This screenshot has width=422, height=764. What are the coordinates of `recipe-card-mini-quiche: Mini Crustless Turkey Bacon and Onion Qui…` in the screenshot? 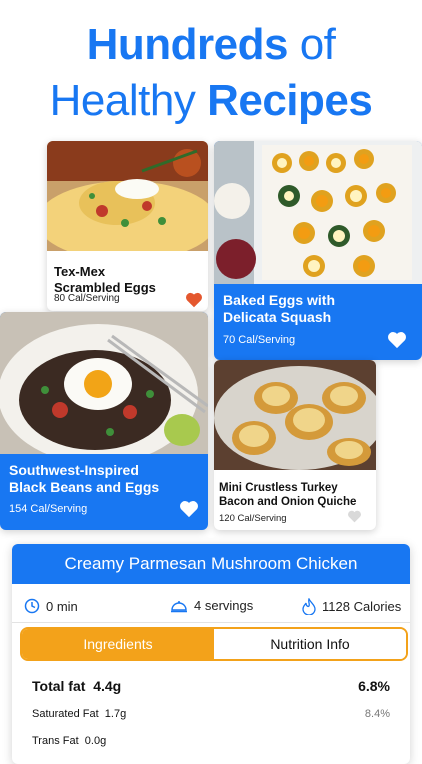 It's located at (295, 445).